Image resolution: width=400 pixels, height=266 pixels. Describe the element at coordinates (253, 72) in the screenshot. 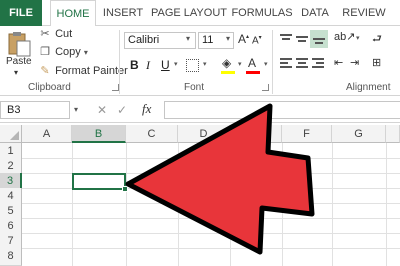

I see `font-color-swatch` at that location.